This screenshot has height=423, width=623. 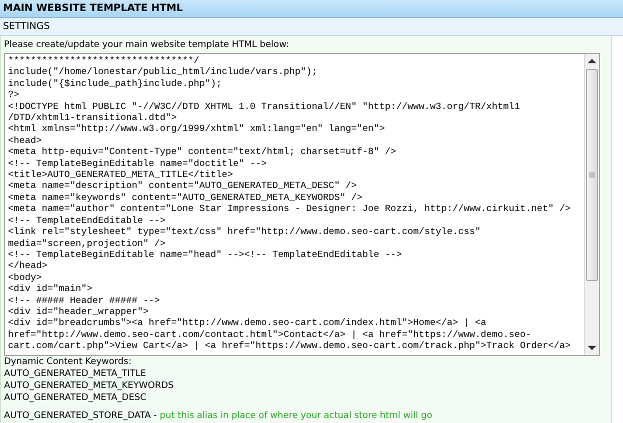 I want to click on keyword-text: AUTO_GENERATED_META_KEYWORDS, so click(x=89, y=386).